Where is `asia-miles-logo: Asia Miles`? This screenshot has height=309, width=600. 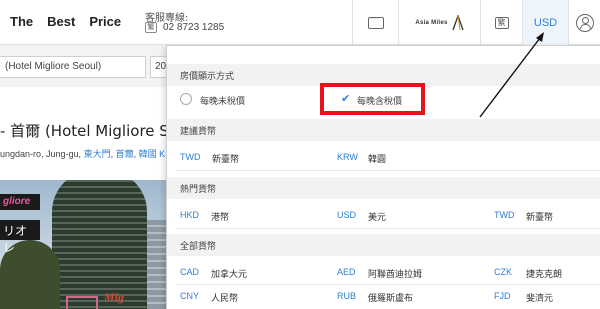 asia-miles-logo: Asia Miles is located at coordinates (439, 22).